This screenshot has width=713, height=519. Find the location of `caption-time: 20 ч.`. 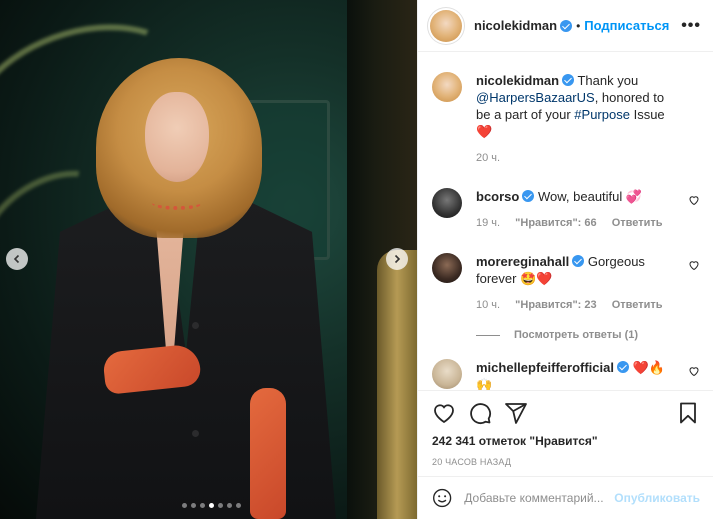

caption-time: 20 ч. is located at coordinates (488, 158).